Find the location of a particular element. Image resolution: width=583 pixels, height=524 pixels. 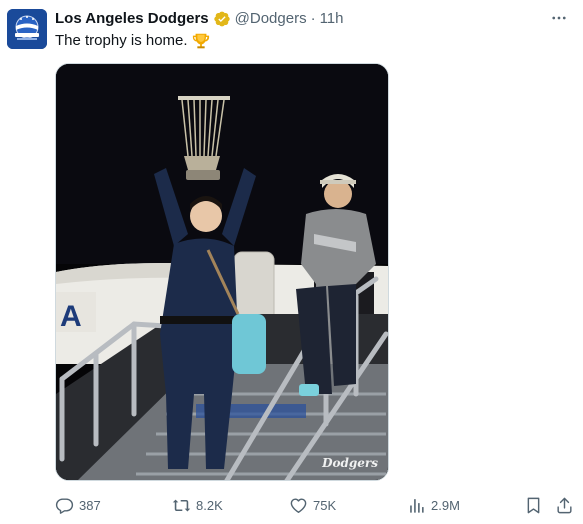

author-handle: @Dodgers is located at coordinates (271, 19).